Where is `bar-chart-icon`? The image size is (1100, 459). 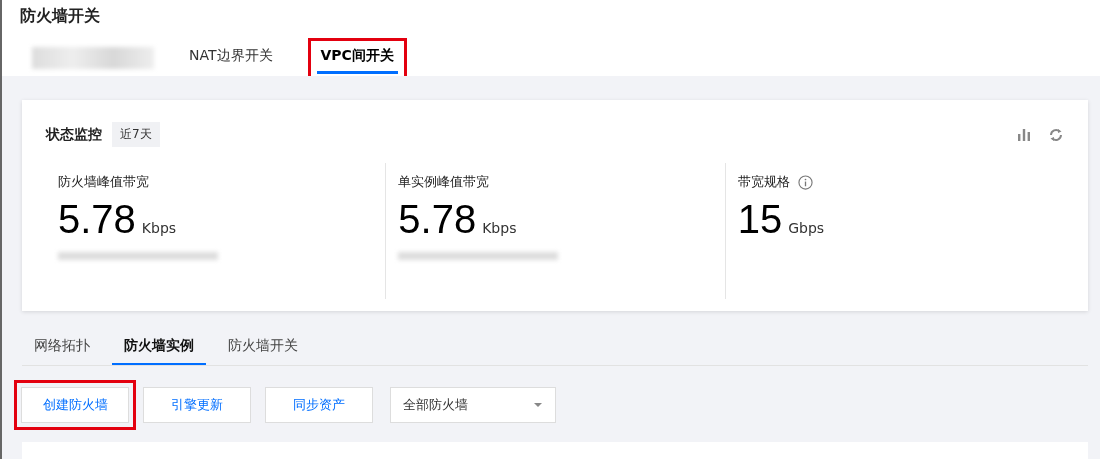 bar-chart-icon is located at coordinates (1024, 134).